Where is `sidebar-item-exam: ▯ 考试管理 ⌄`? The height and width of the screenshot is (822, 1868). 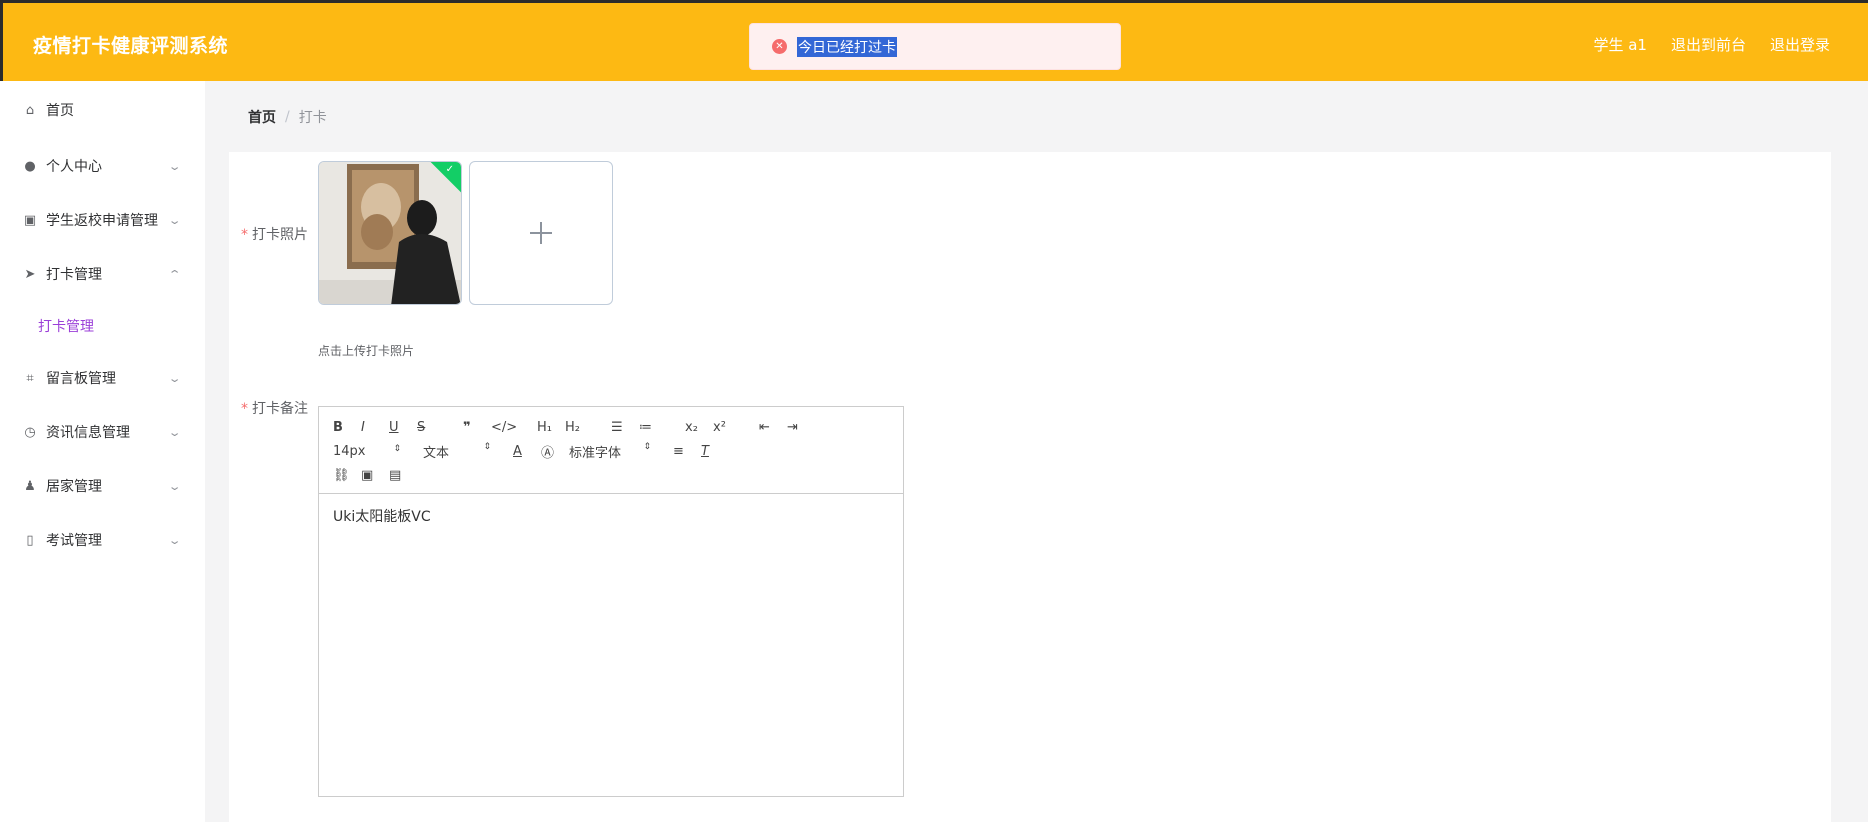 sidebar-item-exam: ▯ 考试管理 ⌄ is located at coordinates (102, 540).